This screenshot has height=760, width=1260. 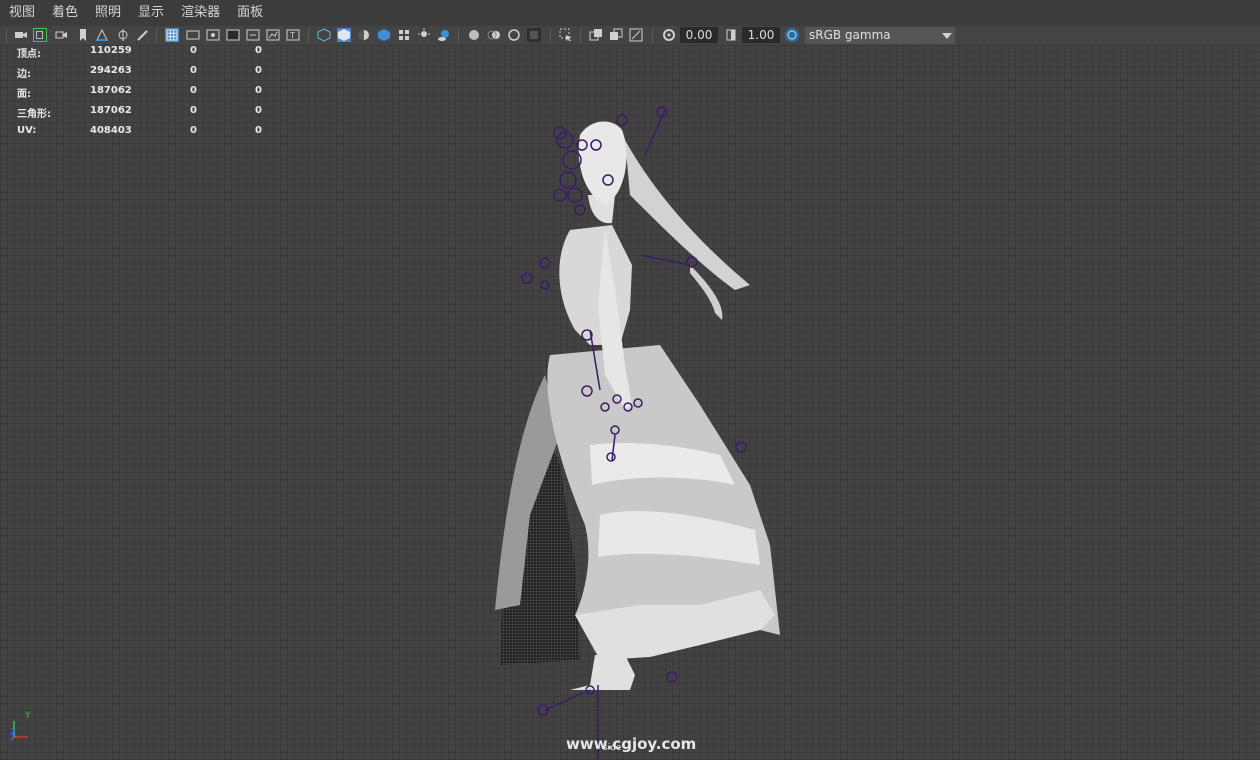 I want to click on menu-panels: 面板, so click(x=249, y=13).